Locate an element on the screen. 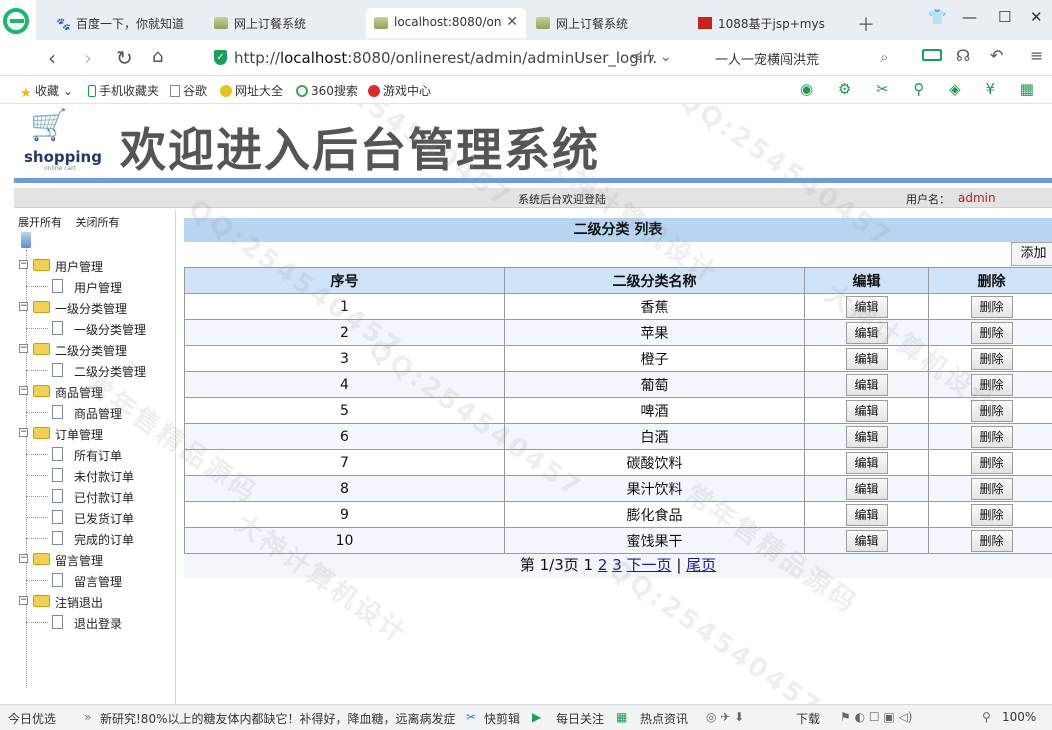 The width and height of the screenshot is (1052, 730). status-daily-focus: 每日关注 is located at coordinates (580, 718).